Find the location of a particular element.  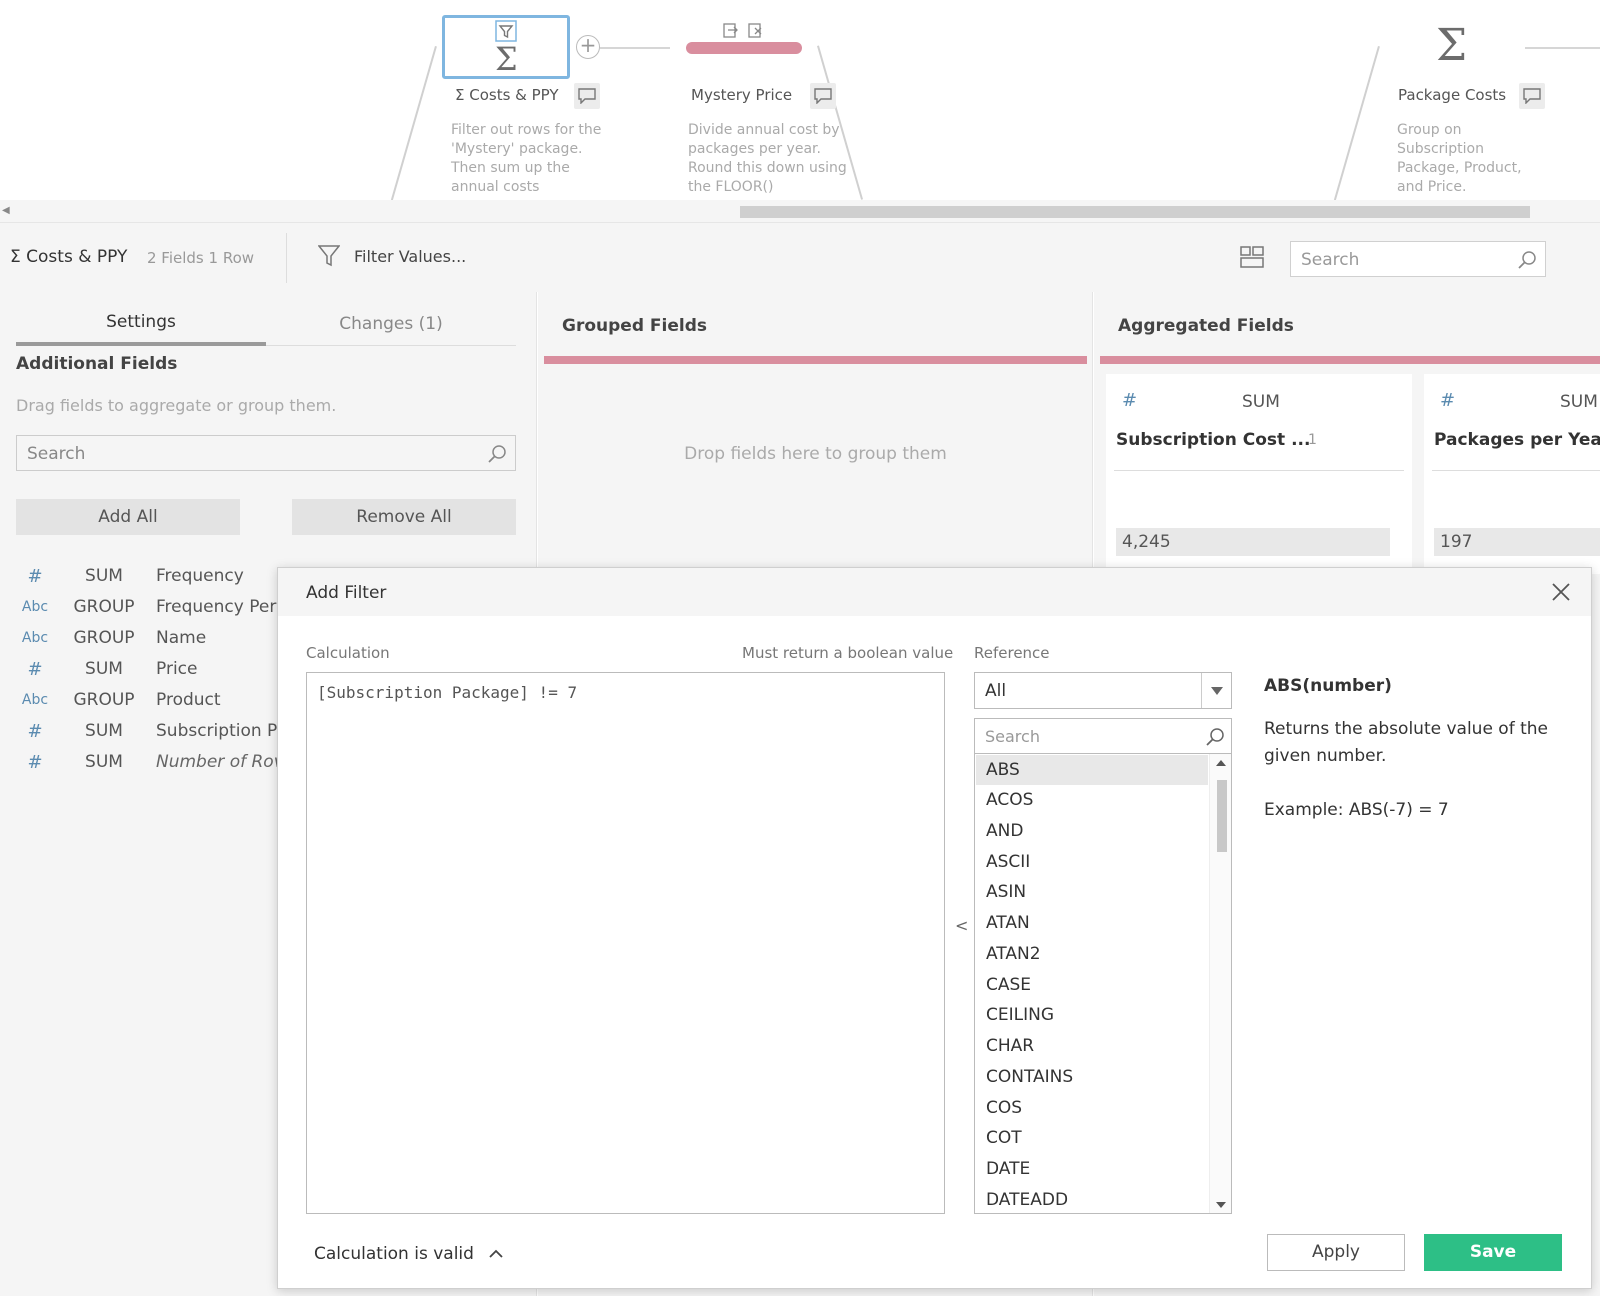

function-item: CONTAINS is located at coordinates (1092, 1077).